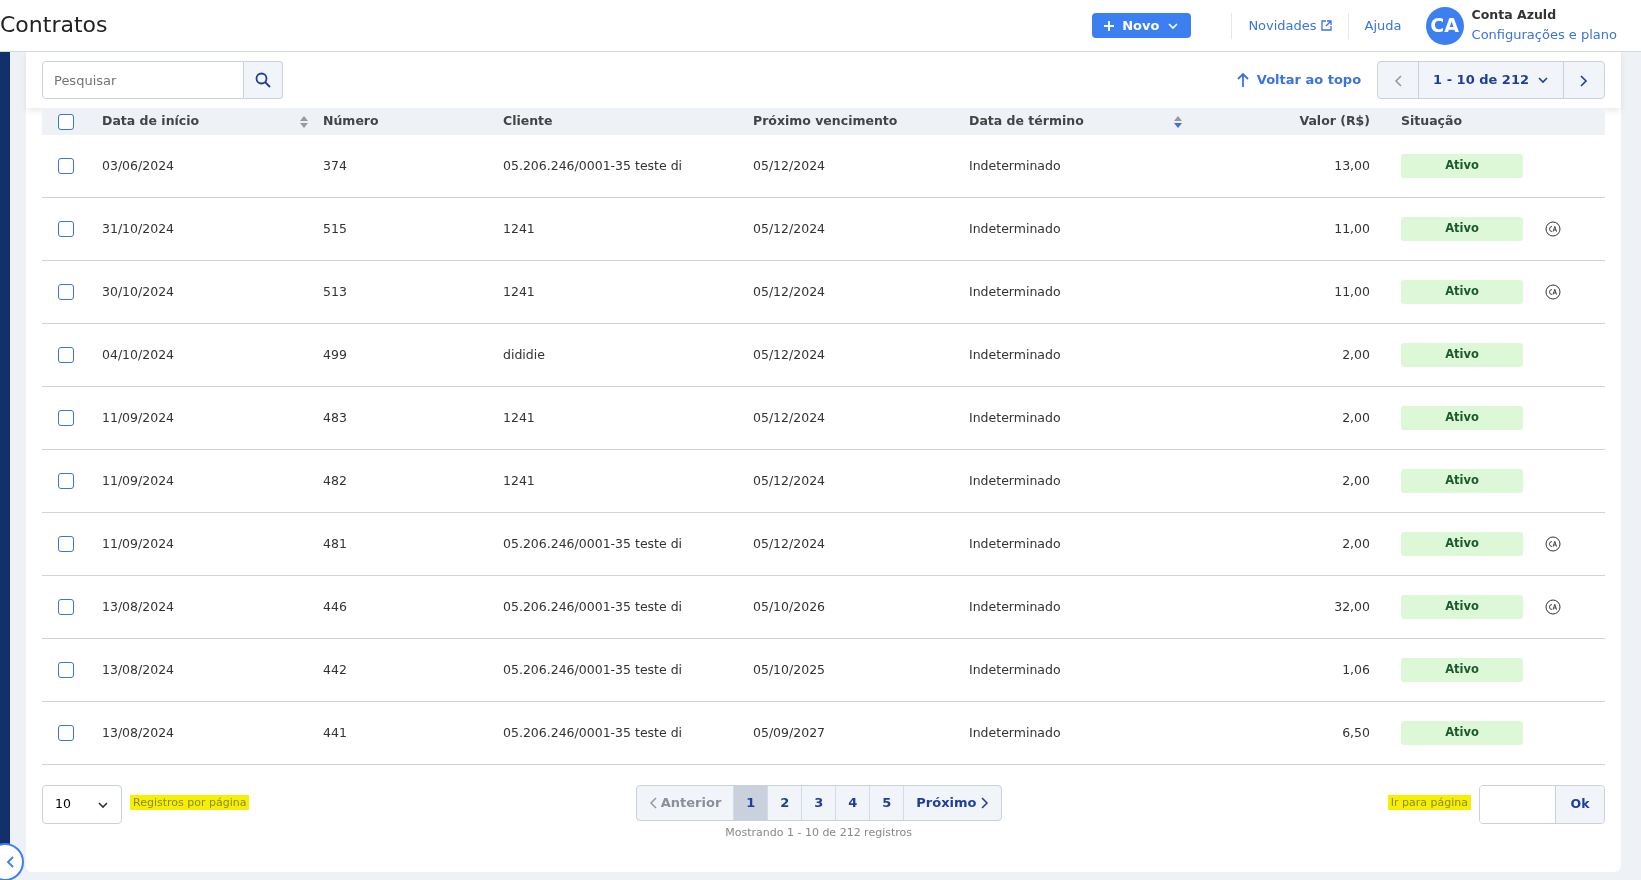 This screenshot has height=880, width=1641. Describe the element at coordinates (143, 80) in the screenshot. I see `search-field: Pesquisar` at that location.